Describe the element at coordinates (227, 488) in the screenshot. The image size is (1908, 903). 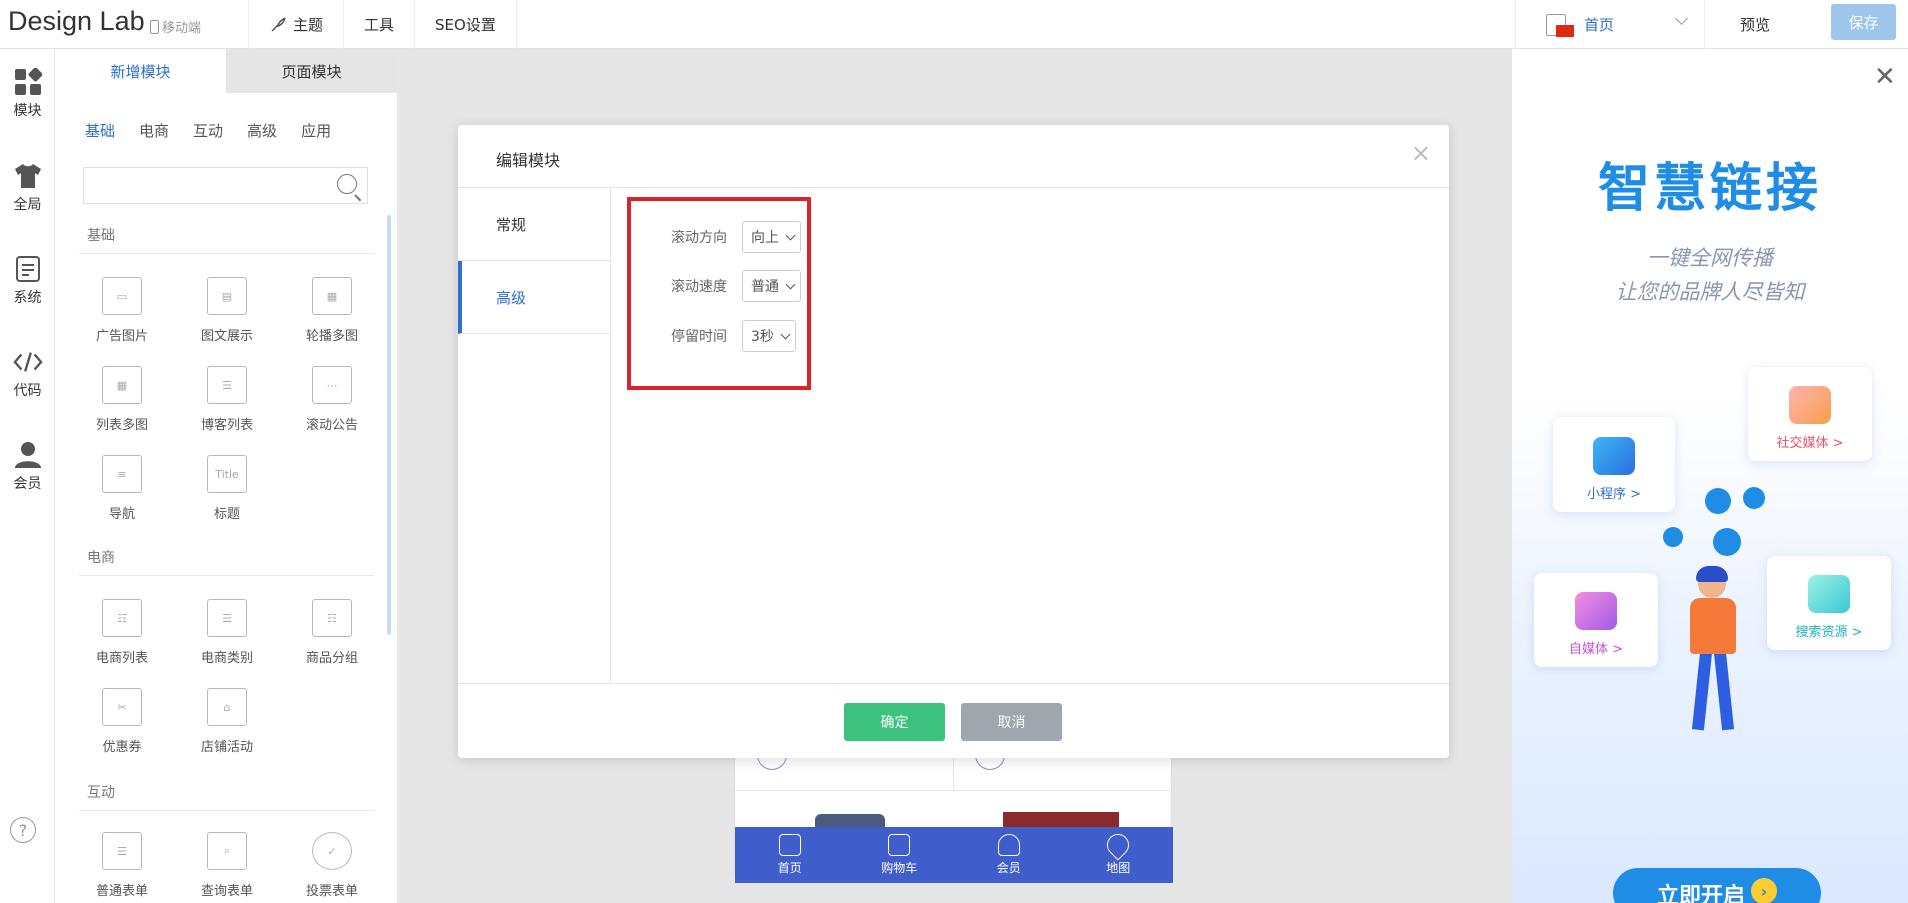
I see `module-title: Title 标题` at that location.